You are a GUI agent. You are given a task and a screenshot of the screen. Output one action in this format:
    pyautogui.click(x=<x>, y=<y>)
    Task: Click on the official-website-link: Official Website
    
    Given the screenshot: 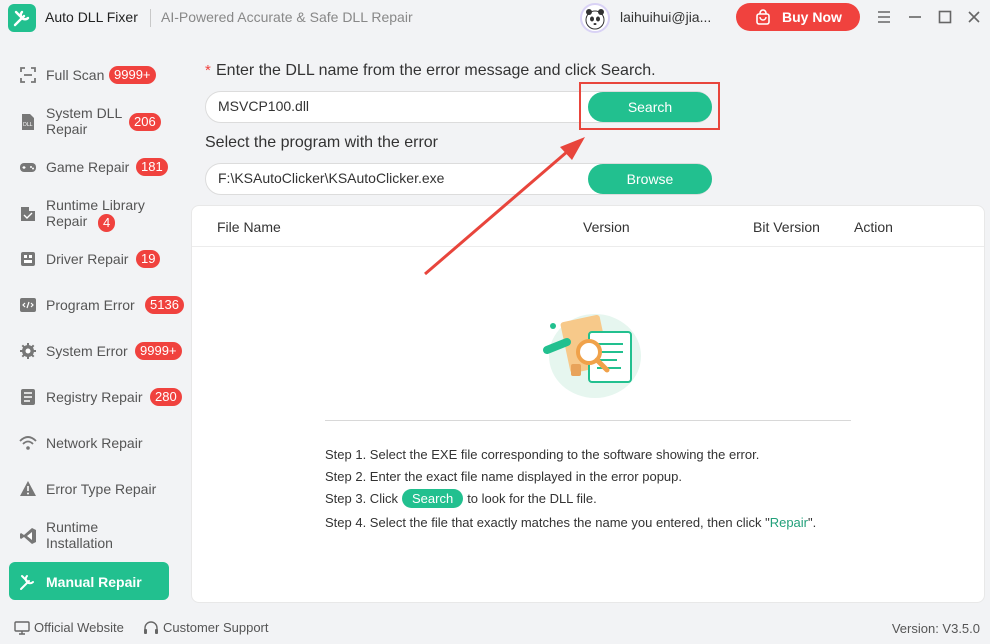 What is the action you would take?
    pyautogui.click(x=69, y=627)
    